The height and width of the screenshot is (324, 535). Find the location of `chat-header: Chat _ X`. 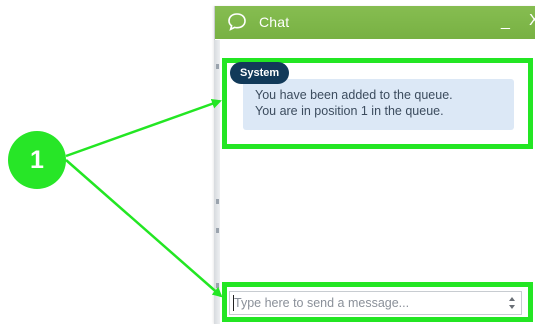

chat-header: Chat _ X is located at coordinates (375, 22).